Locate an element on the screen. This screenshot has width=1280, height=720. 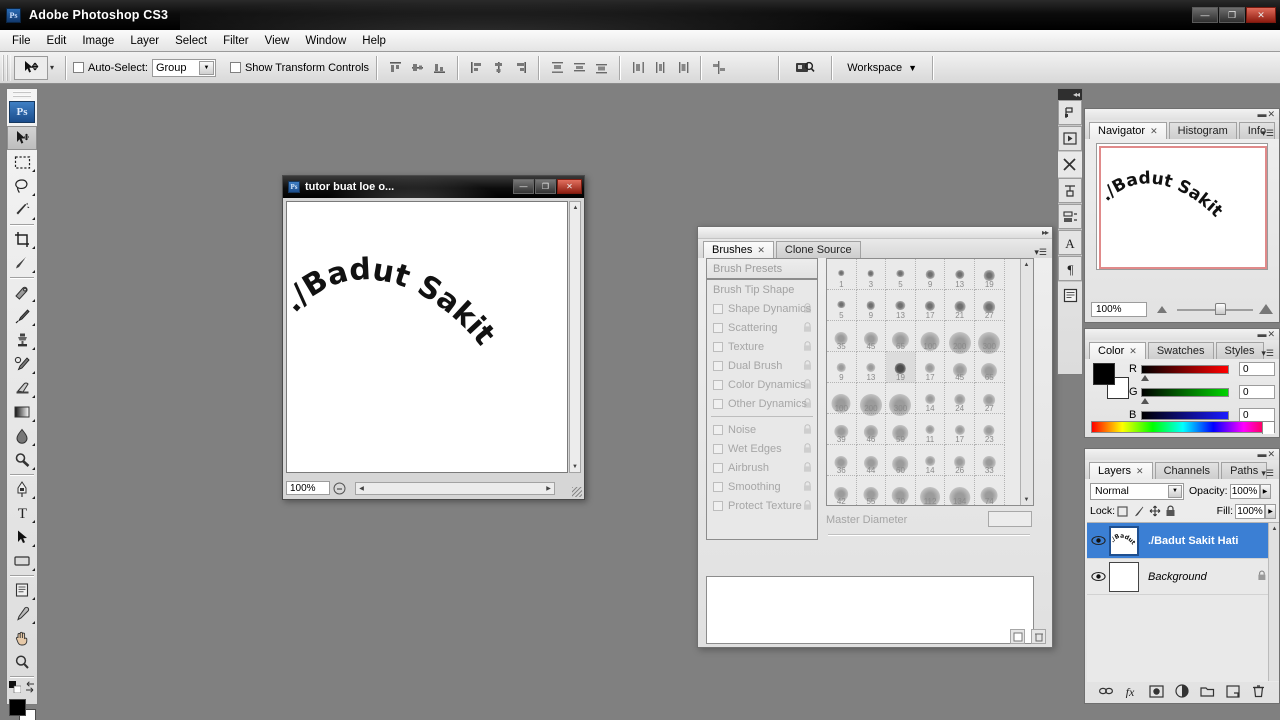
brush-preset-cell: 1 is located at coordinates (842, 274).